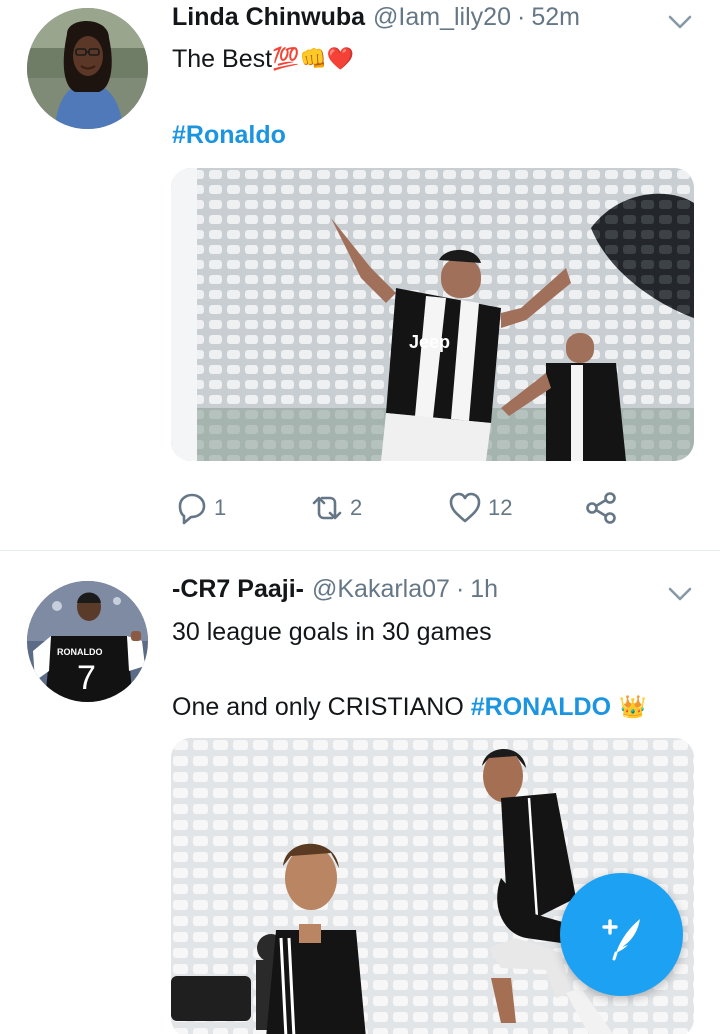 This screenshot has width=720, height=1034. Describe the element at coordinates (286, 58) in the screenshot. I see `hundred-points-icon: 💯` at that location.